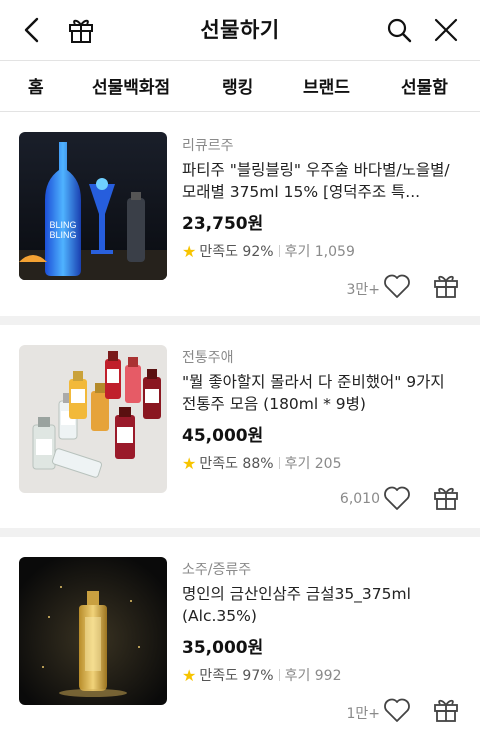  I want to click on search-icon, so click(399, 30).